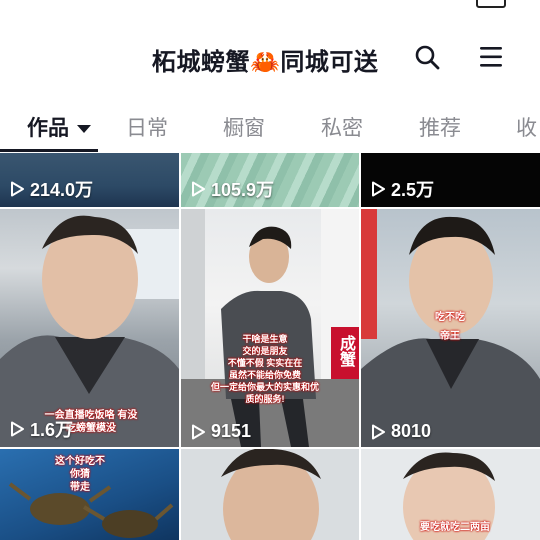 This screenshot has height=540, width=540. What do you see at coordinates (52, 430) in the screenshot?
I see `play-count-text: 1.6万` at bounding box center [52, 430].